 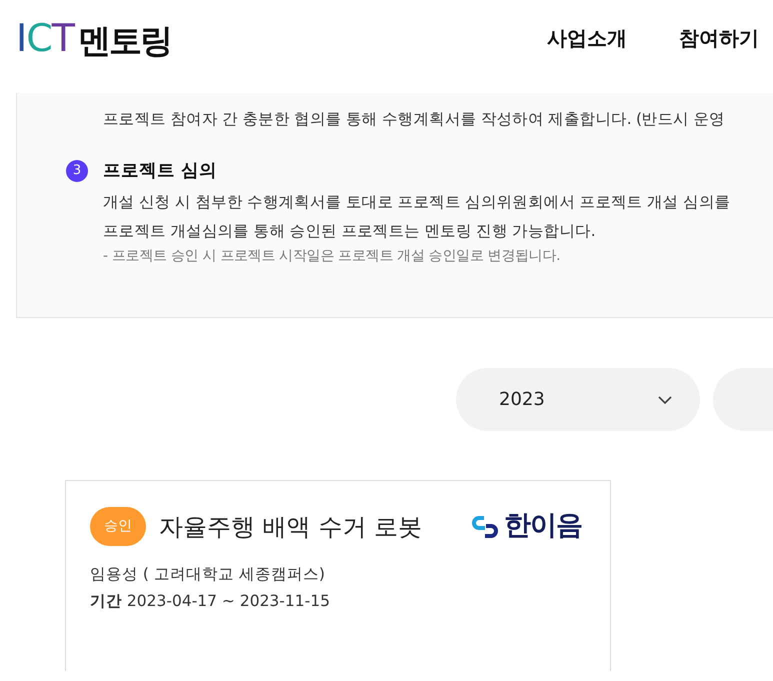 I want to click on partner-logo-text: 한이음, so click(x=543, y=526).